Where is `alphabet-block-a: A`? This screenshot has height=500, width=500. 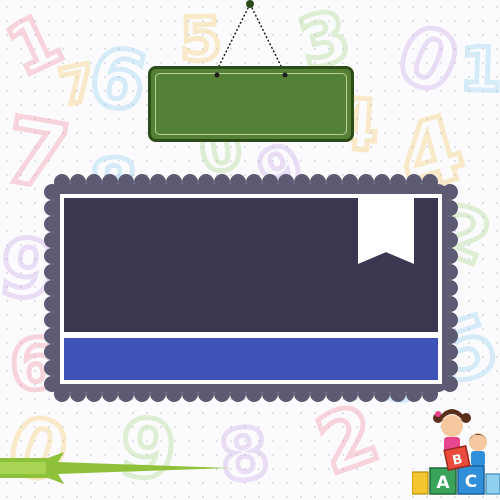
alphabet-block-a: A is located at coordinates (443, 481).